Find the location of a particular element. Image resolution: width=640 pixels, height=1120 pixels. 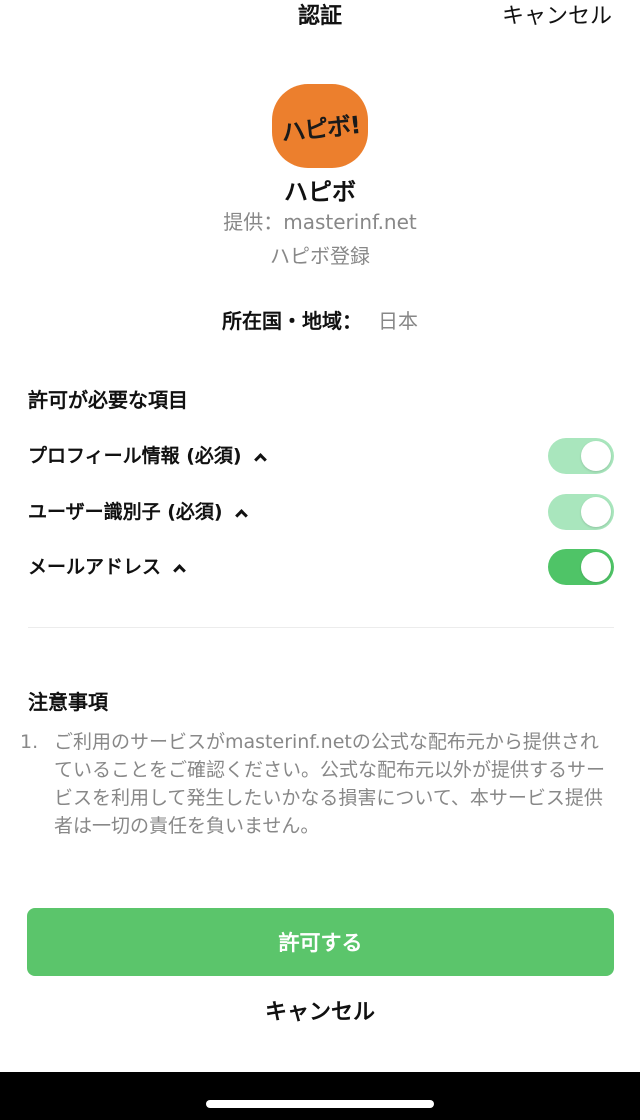

permission-toggle-email is located at coordinates (581, 567).